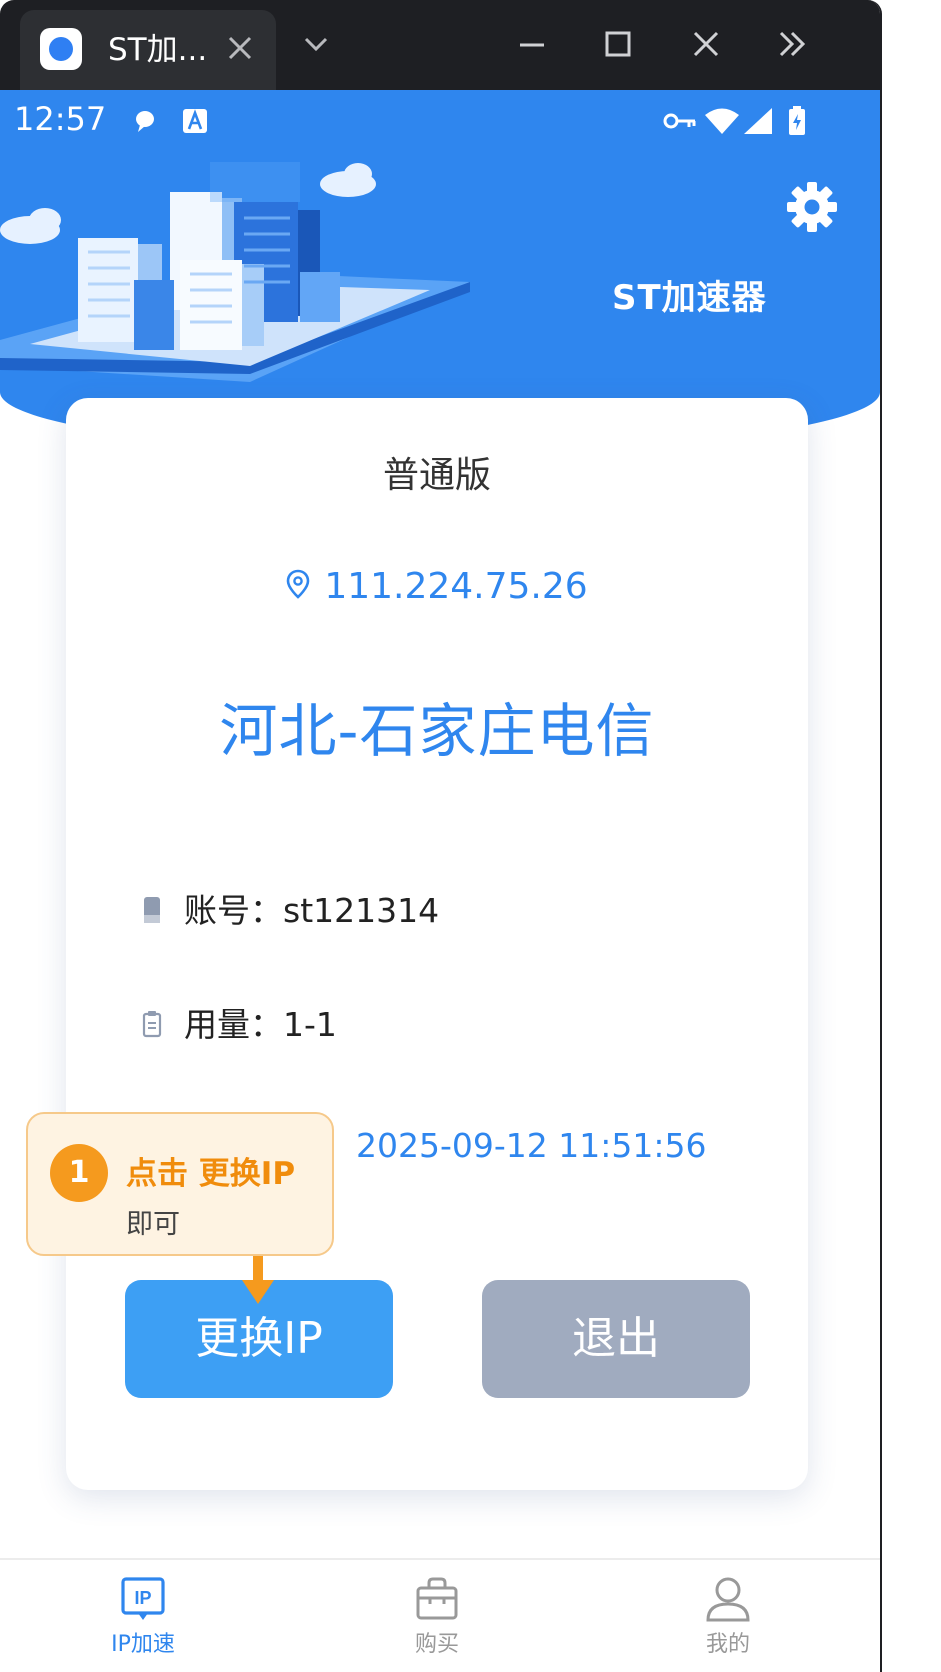 The height and width of the screenshot is (1672, 941). What do you see at coordinates (792, 44) in the screenshot?
I see `double-chevron-right-icon` at bounding box center [792, 44].